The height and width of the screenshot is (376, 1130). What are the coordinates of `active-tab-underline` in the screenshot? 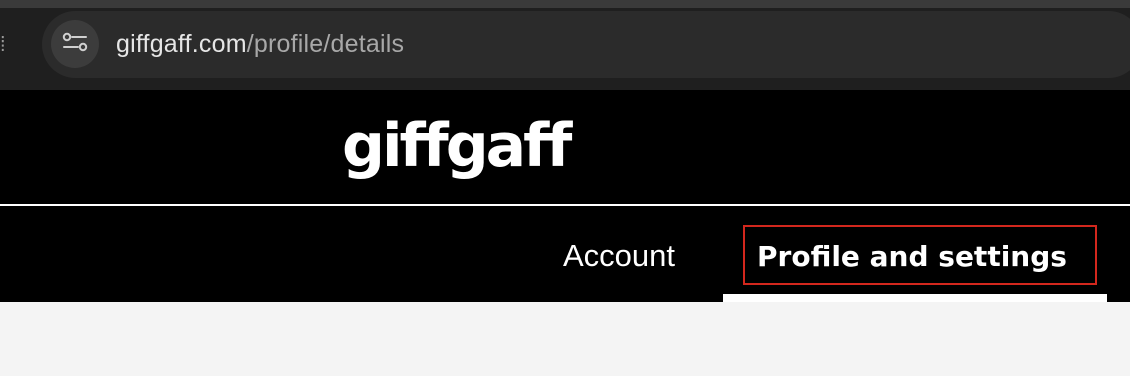 It's located at (915, 298).